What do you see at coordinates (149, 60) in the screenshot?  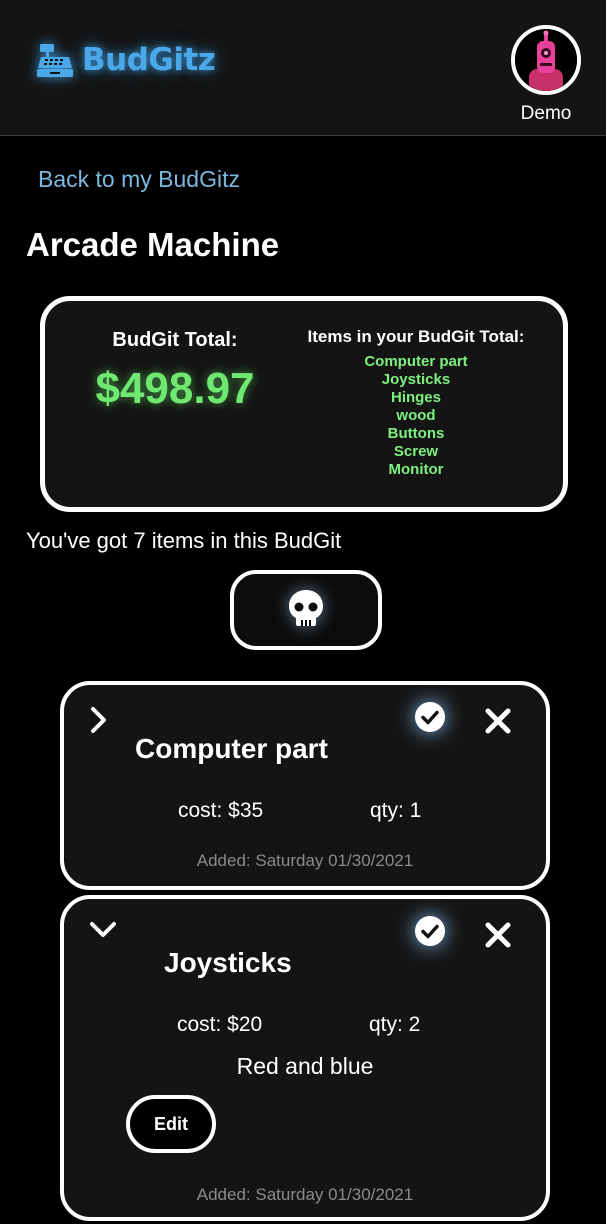 I see `brand-name: BudGitz` at bounding box center [149, 60].